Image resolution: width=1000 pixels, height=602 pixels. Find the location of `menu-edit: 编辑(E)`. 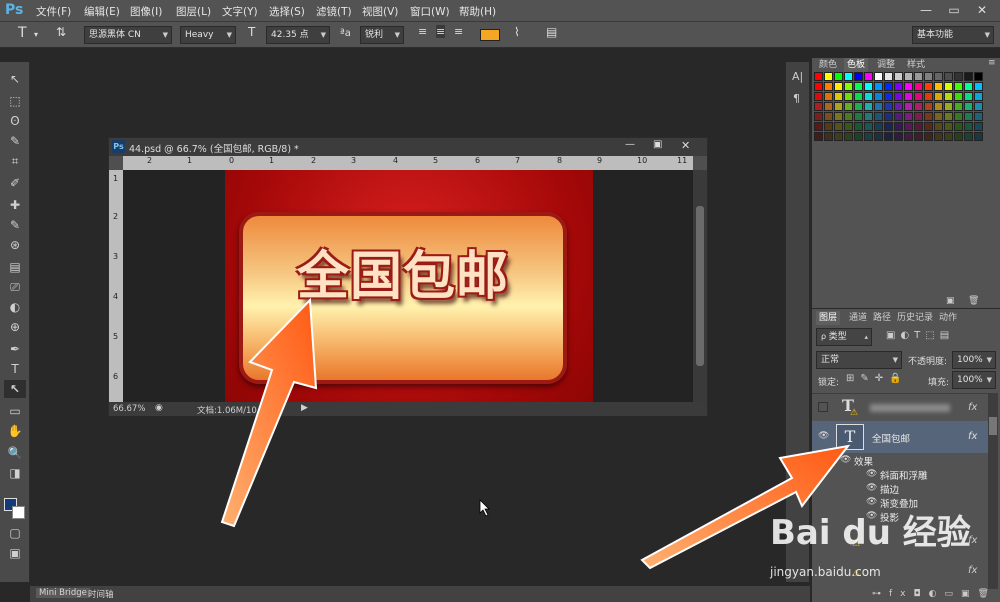

menu-edit: 编辑(E) is located at coordinates (102, 11).